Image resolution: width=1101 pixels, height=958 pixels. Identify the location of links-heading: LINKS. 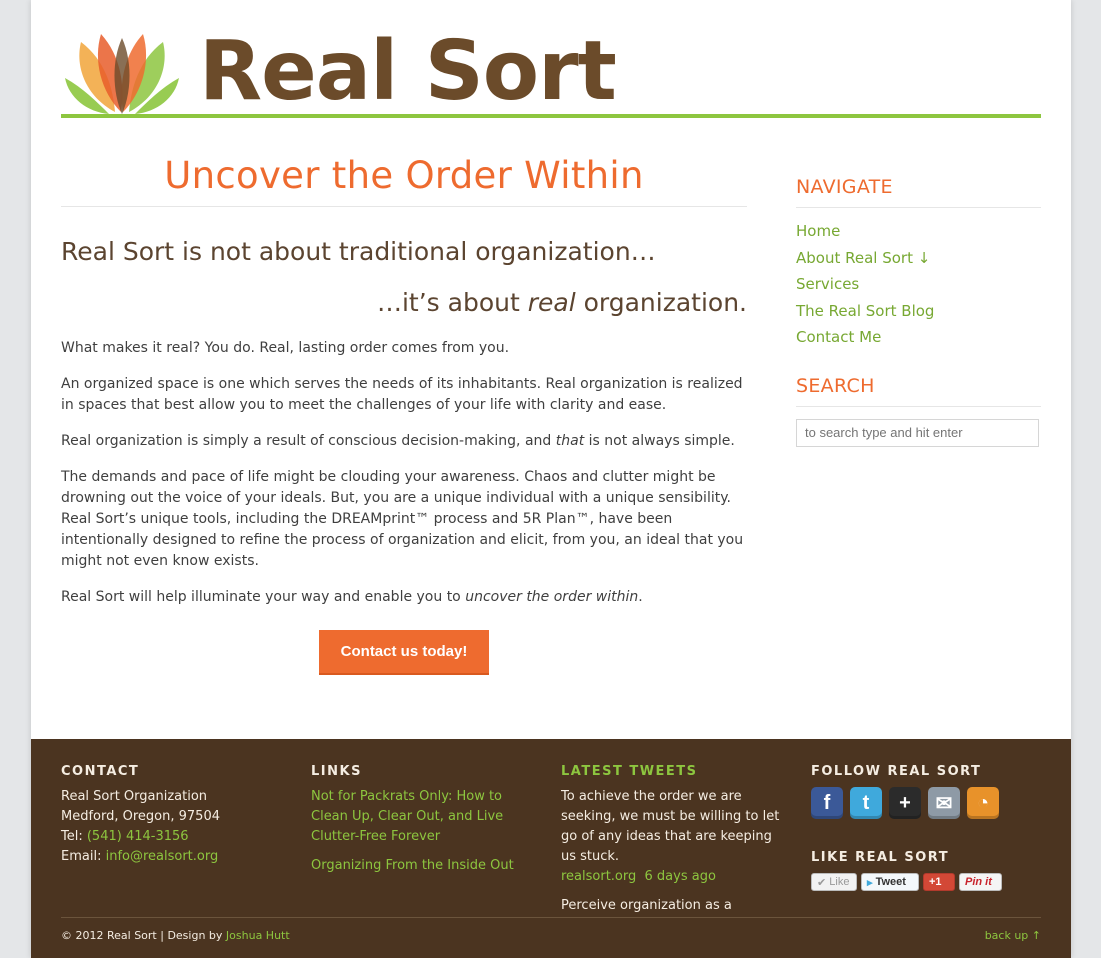
(336, 771).